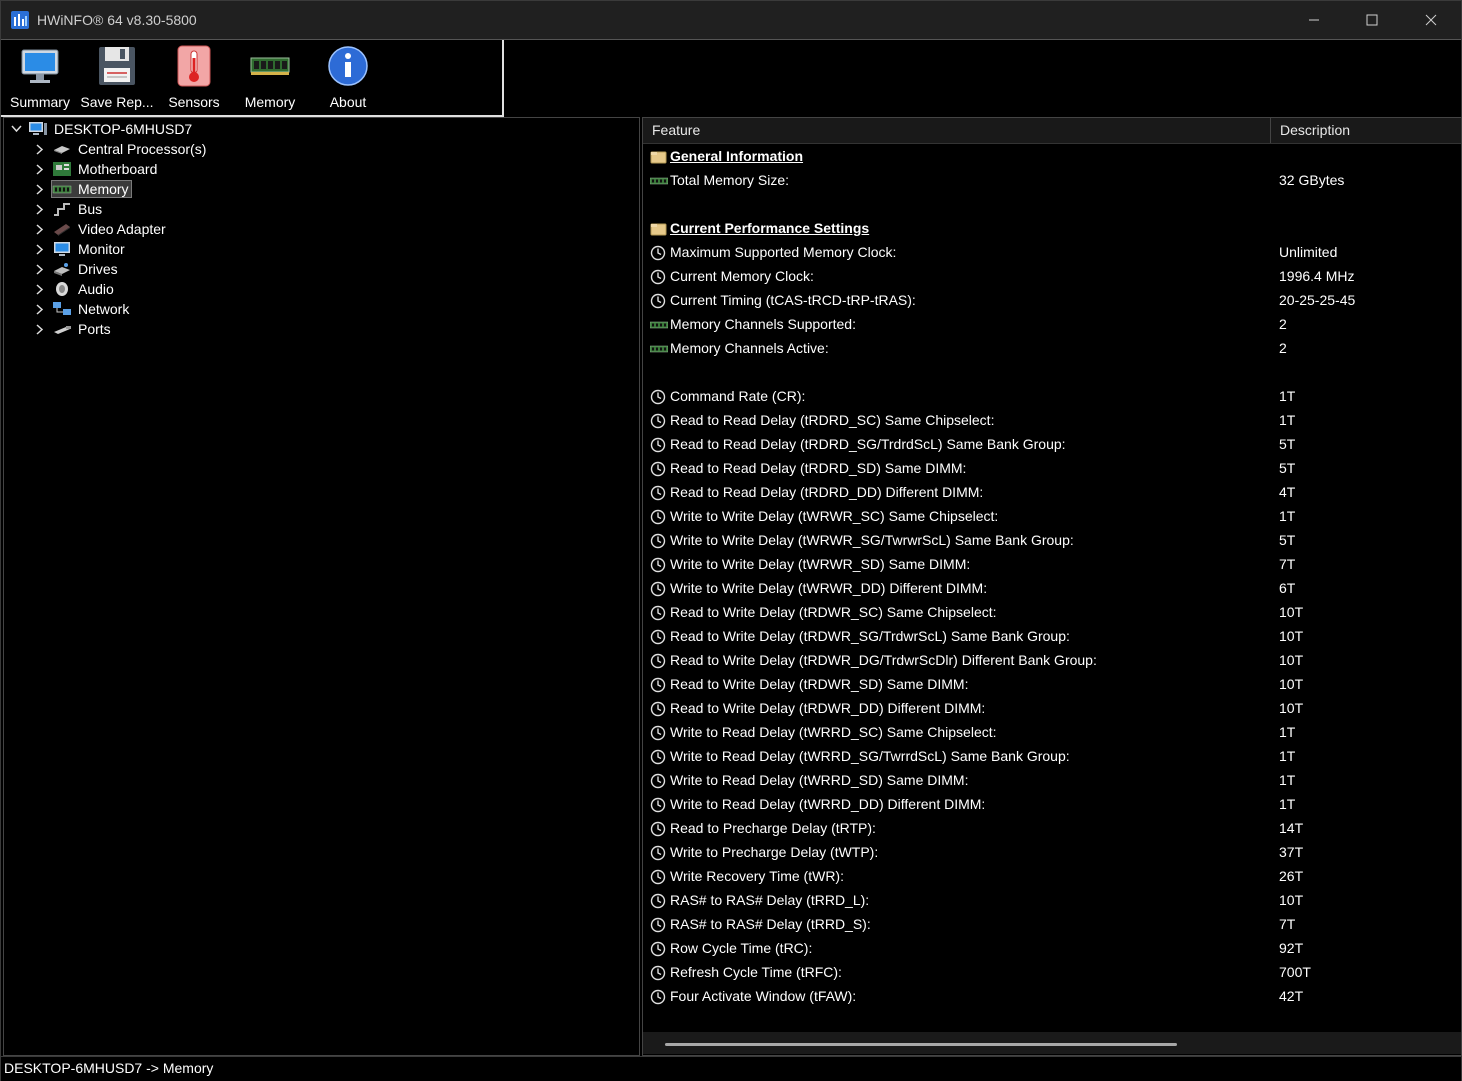 The image size is (1462, 1081). What do you see at coordinates (121, 149) in the screenshot?
I see `tree-item-cpu: Central Processor(s)` at bounding box center [121, 149].